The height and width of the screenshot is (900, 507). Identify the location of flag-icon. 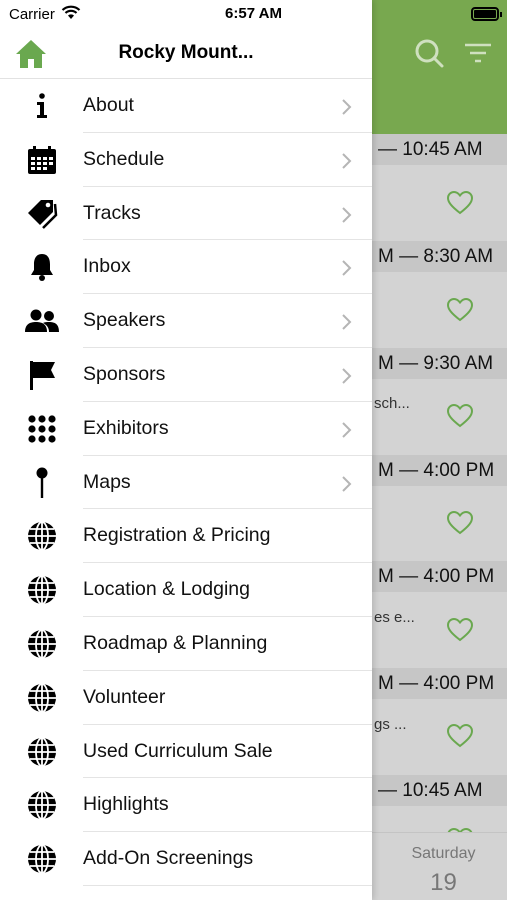
(42, 375).